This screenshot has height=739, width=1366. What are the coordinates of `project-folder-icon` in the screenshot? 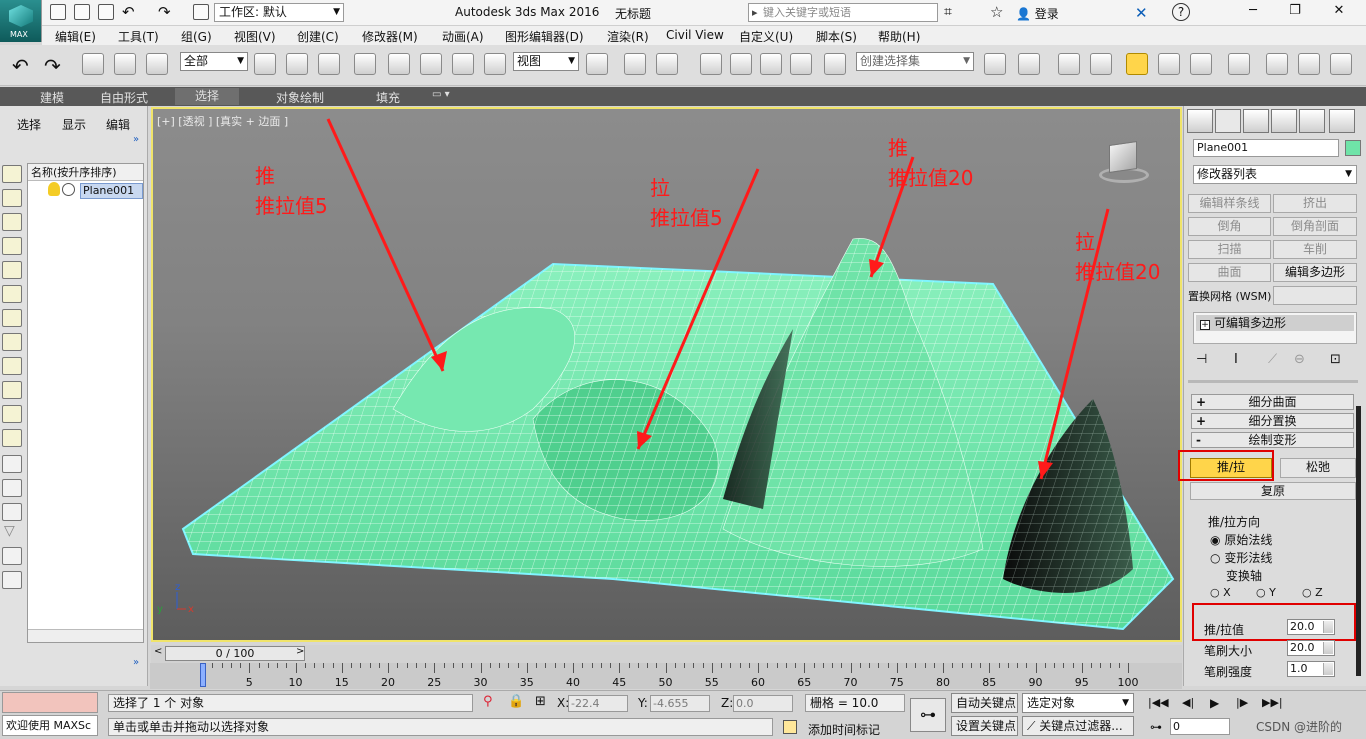 It's located at (201, 12).